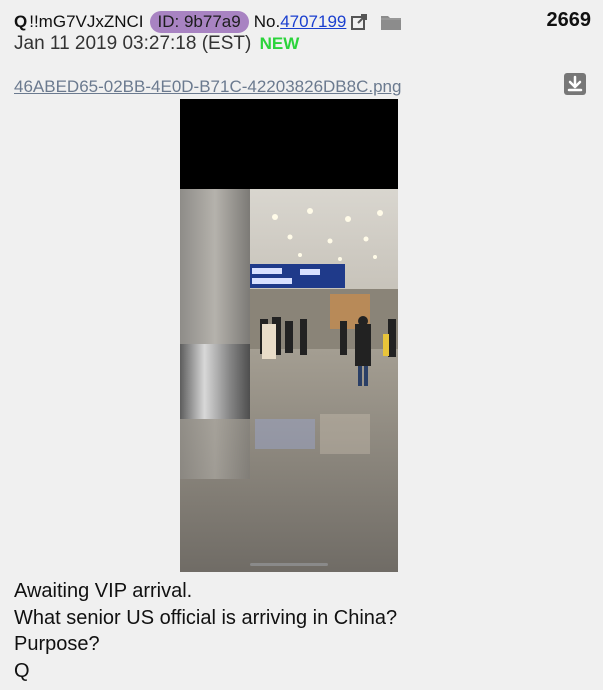 The width and height of the screenshot is (603, 690). Describe the element at coordinates (57, 644) in the screenshot. I see `post-body-line: Purpose?` at that location.